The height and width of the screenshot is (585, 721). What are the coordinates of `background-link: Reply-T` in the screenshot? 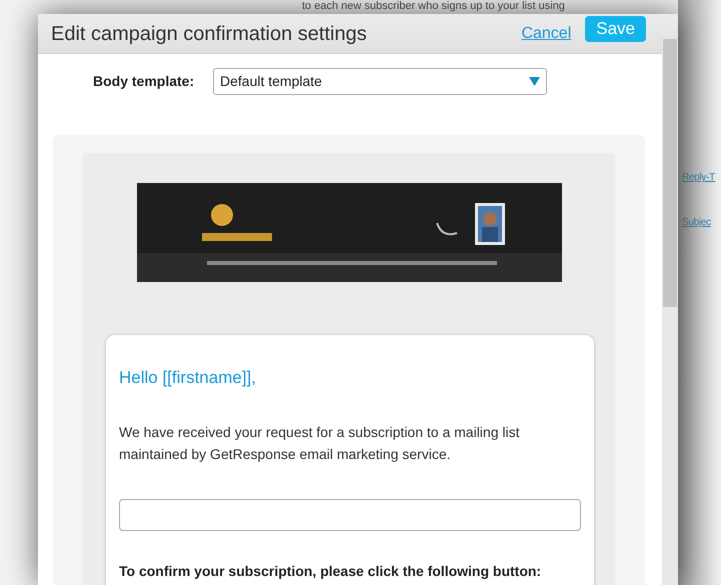 It's located at (698, 178).